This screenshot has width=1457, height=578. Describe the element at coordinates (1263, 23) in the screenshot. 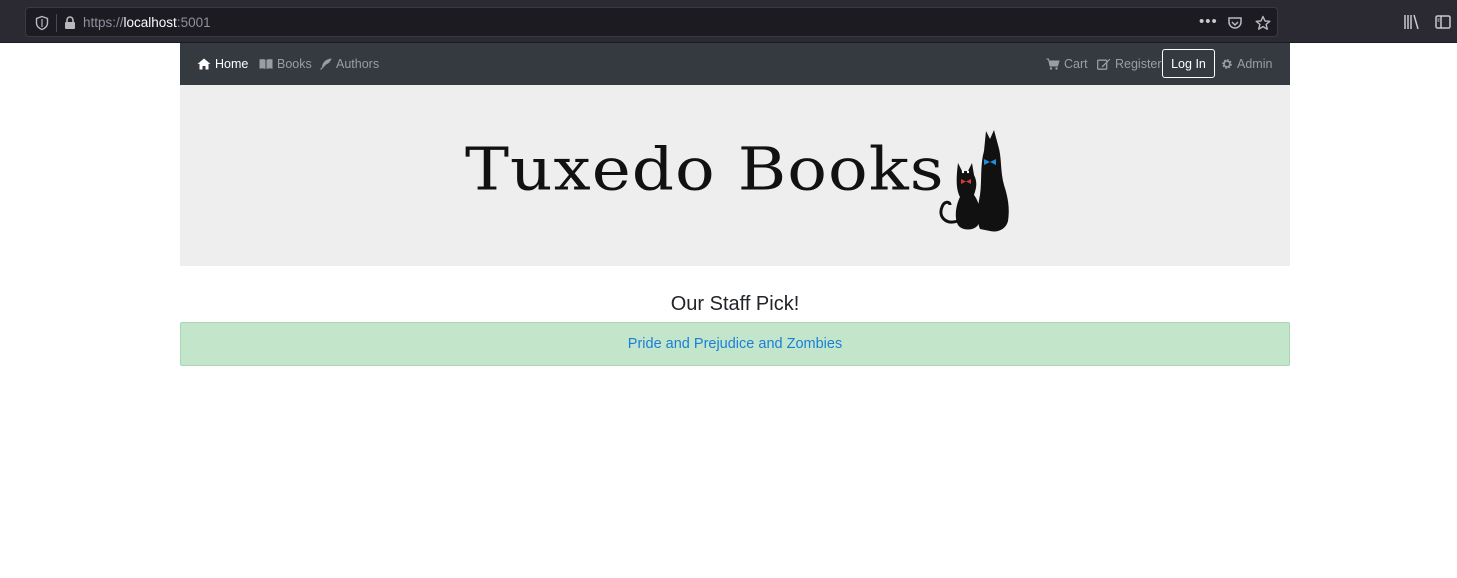

I see `bookmark-star-icon` at that location.